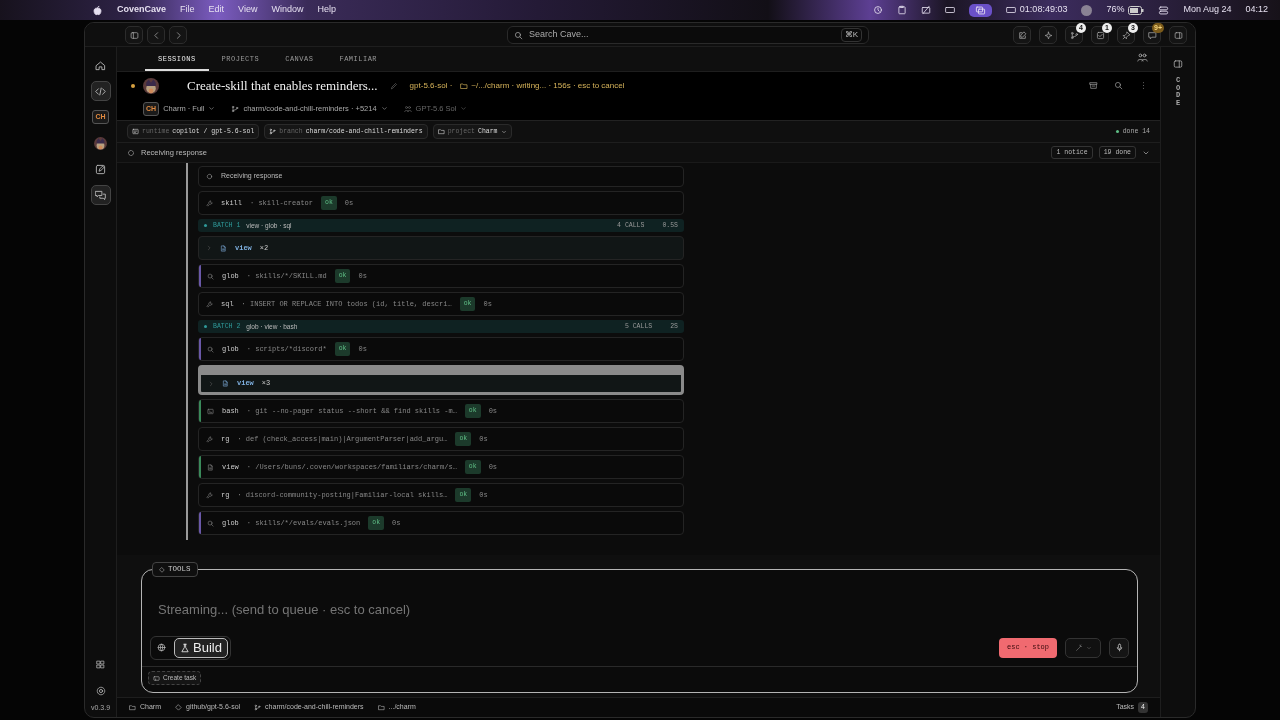 The height and width of the screenshot is (720, 1280). Describe the element at coordinates (1256, 10) in the screenshot. I see `menubar-time: 04:12` at that location.